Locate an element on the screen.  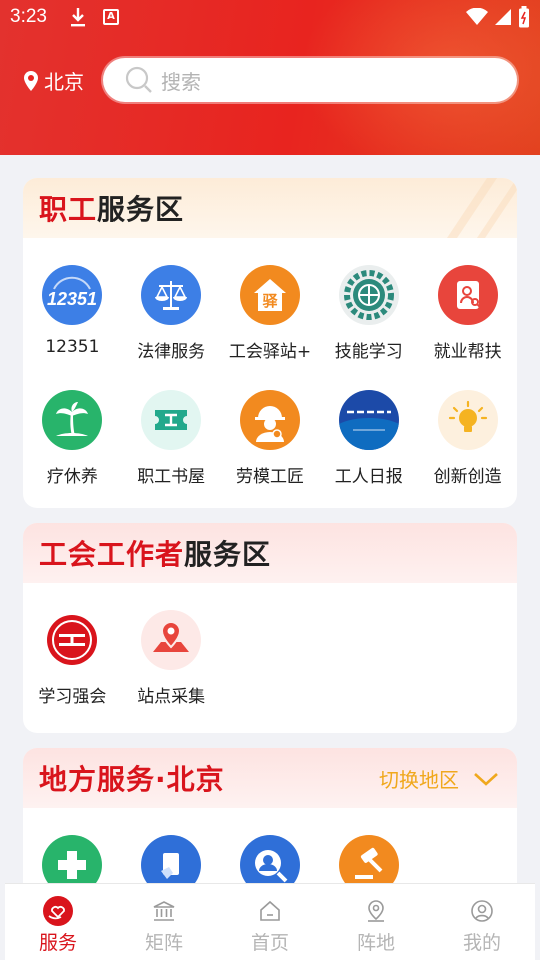
service-item-study: 学习强会 is located at coordinates (72, 658).